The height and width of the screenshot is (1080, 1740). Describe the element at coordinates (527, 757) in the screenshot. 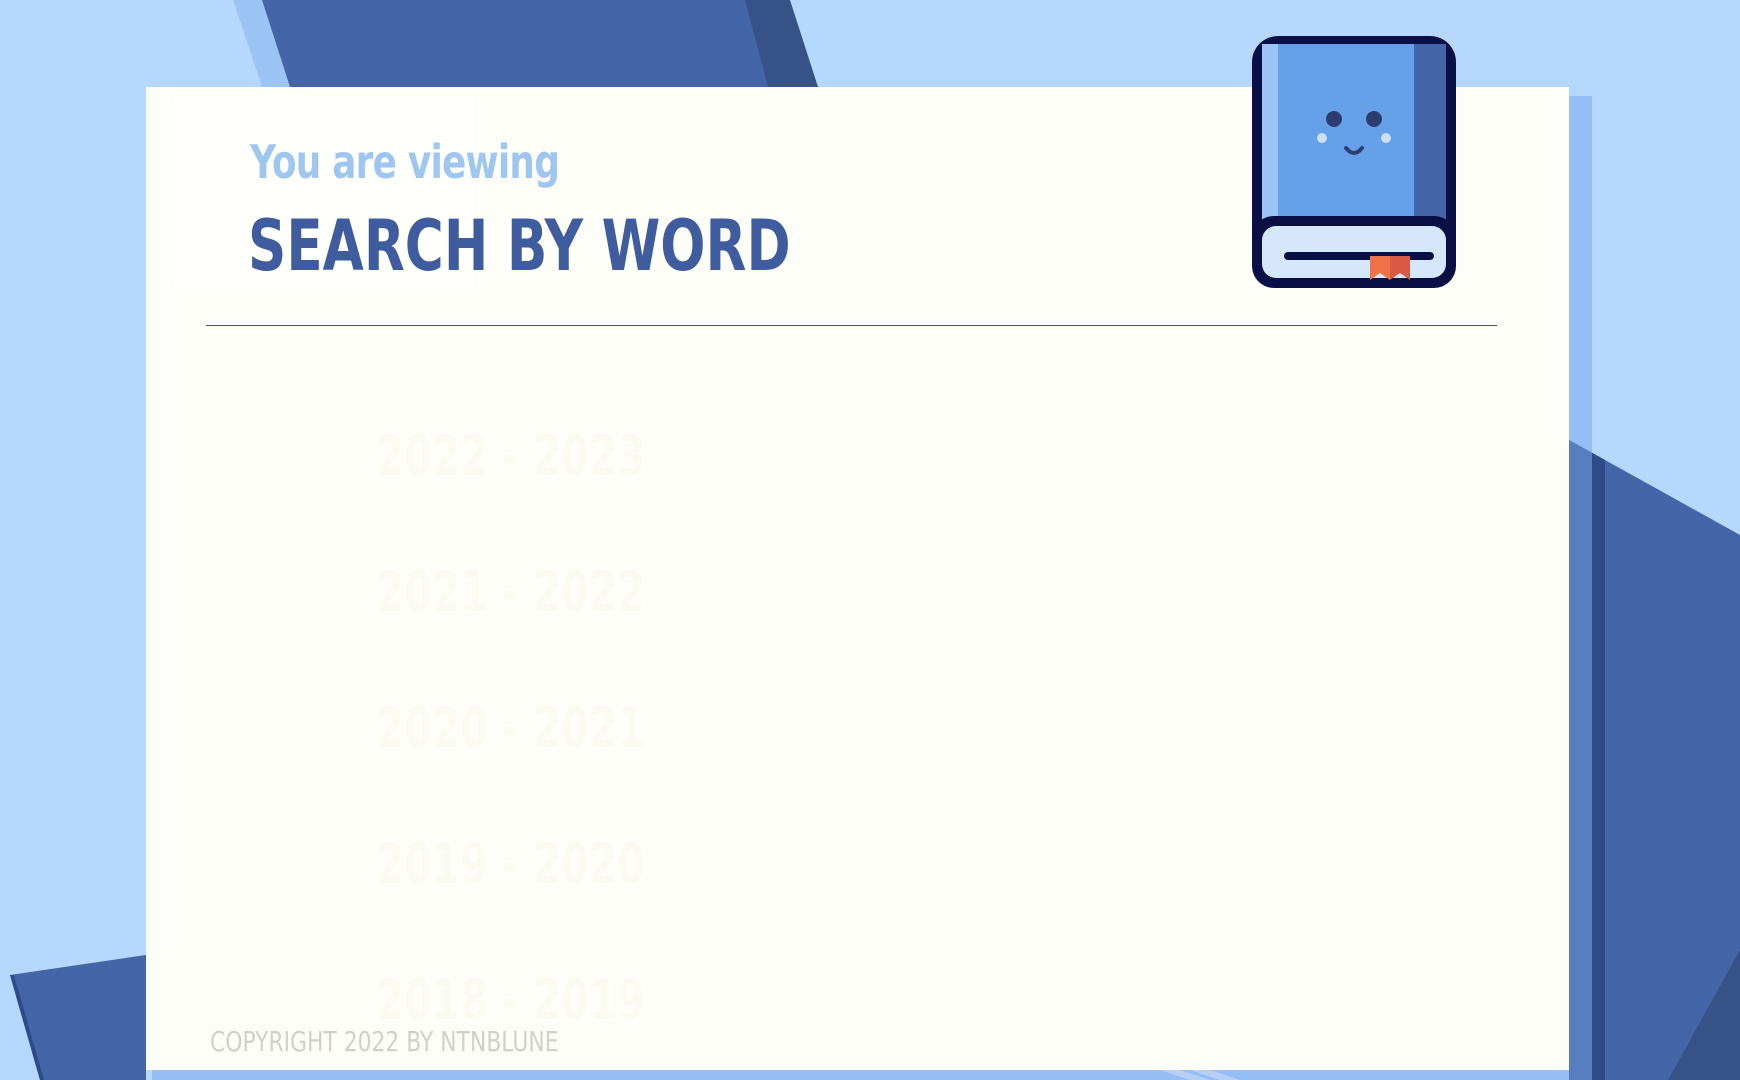

I see `year-link-2020-2021: 2020 - 2021` at that location.